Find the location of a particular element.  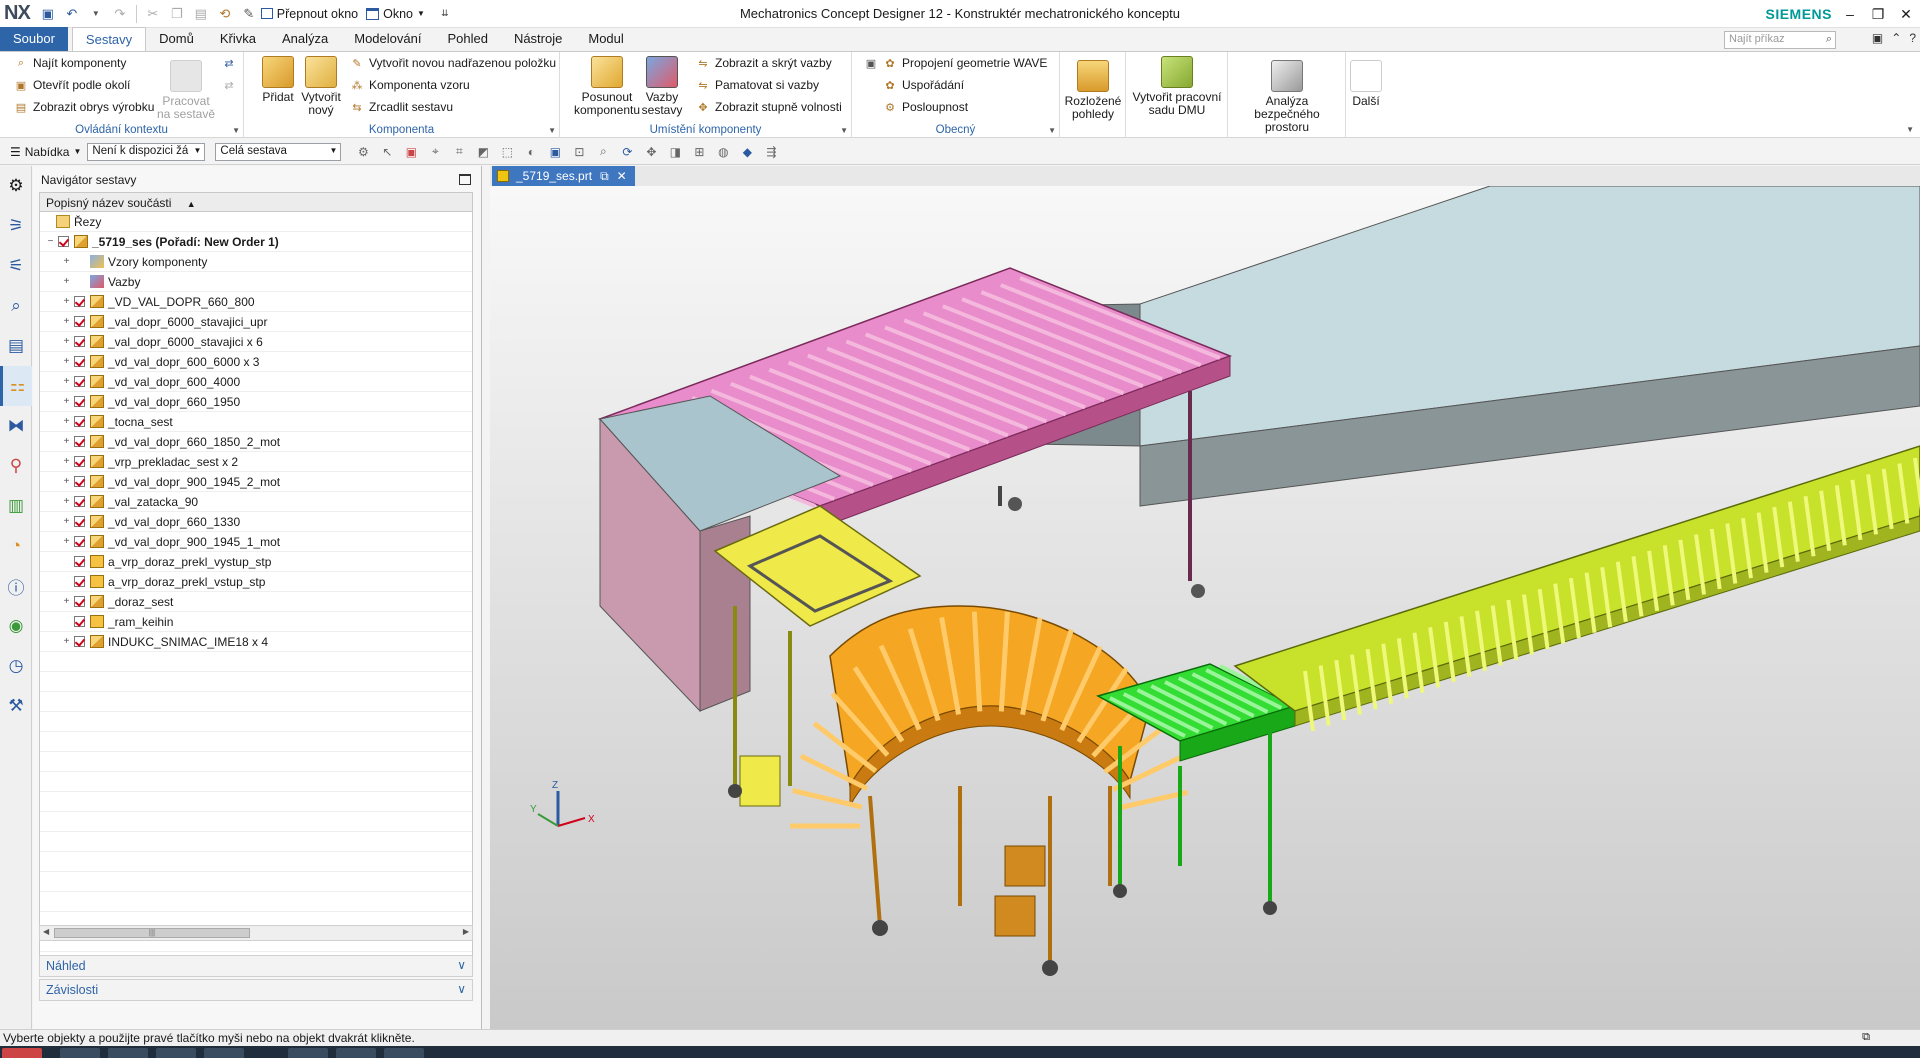

tree-row: + _vd_val_dopr_600_4000 is located at coordinates (256, 382).